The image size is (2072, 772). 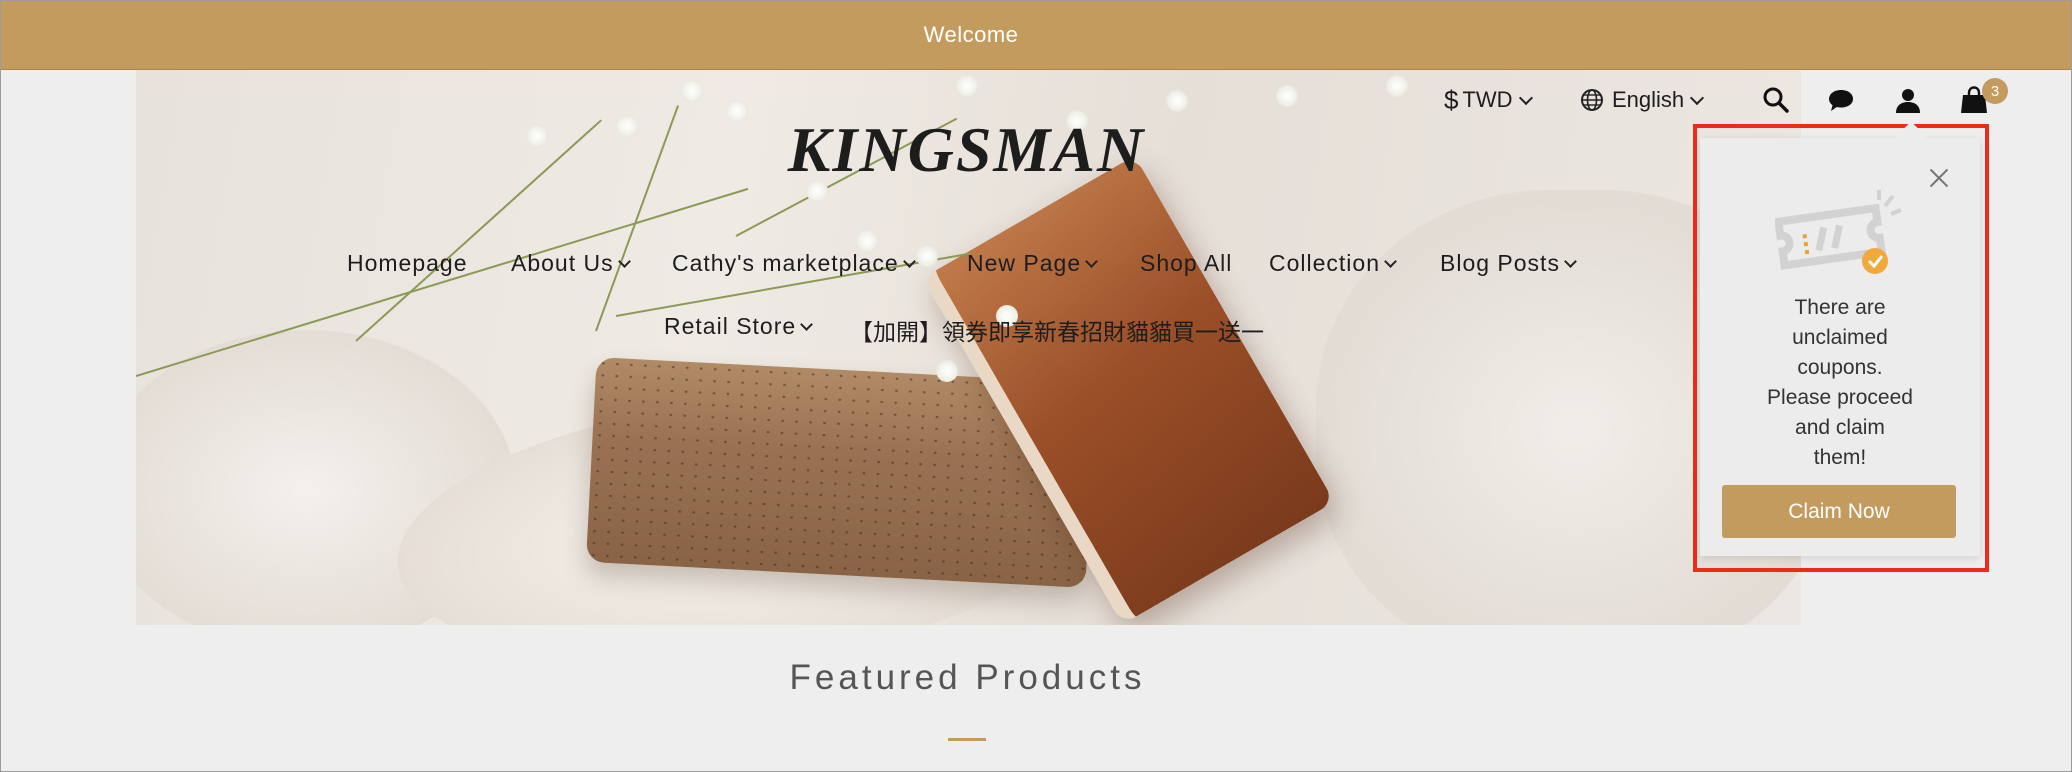 I want to click on currency-label: TWD, so click(x=1487, y=99).